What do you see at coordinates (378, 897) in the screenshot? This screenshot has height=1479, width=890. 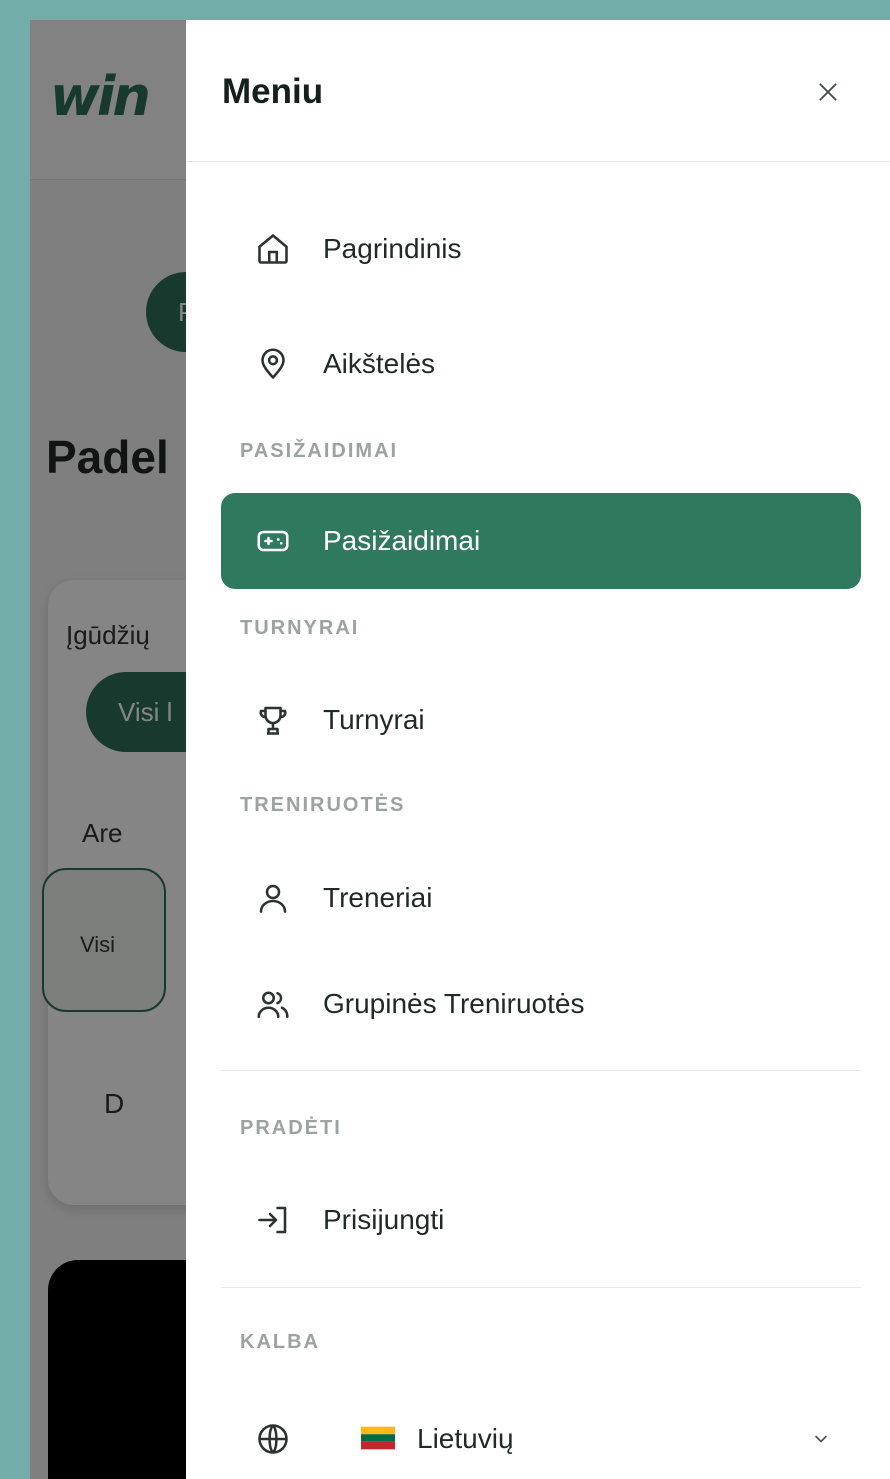 I see `nav-item-label: Treneriai` at bounding box center [378, 897].